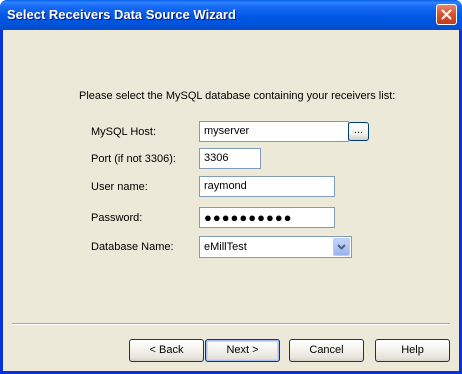  I want to click on port-label: Port (if not 3306):, so click(133, 159).